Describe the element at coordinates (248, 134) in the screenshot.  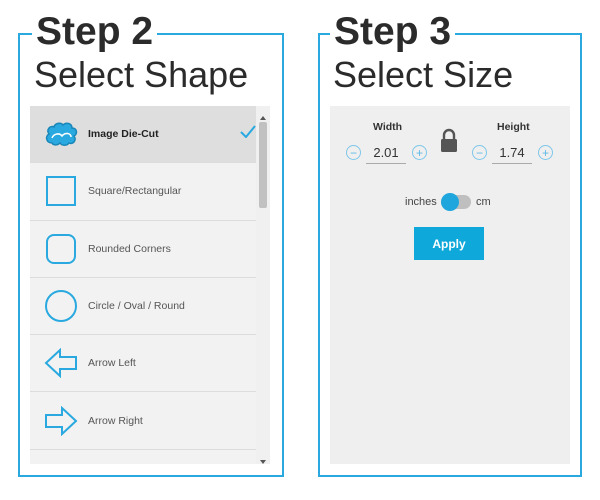
I see `checkmark-icon` at that location.